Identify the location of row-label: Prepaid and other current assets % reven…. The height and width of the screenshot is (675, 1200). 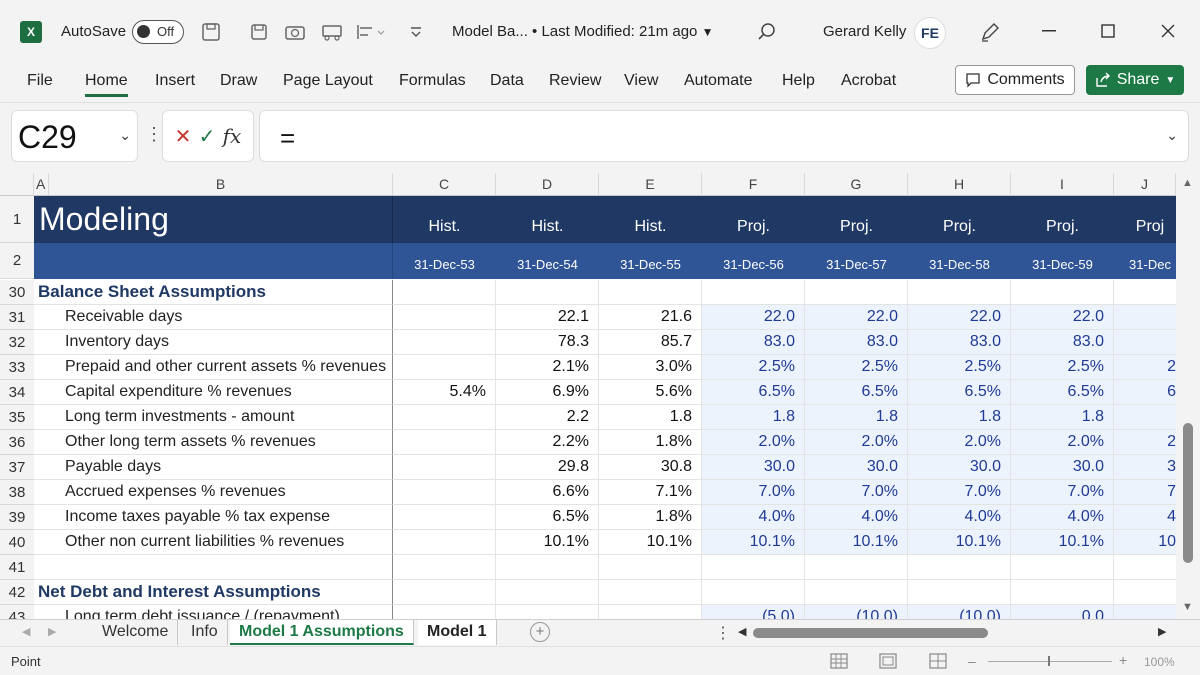
(221, 367).